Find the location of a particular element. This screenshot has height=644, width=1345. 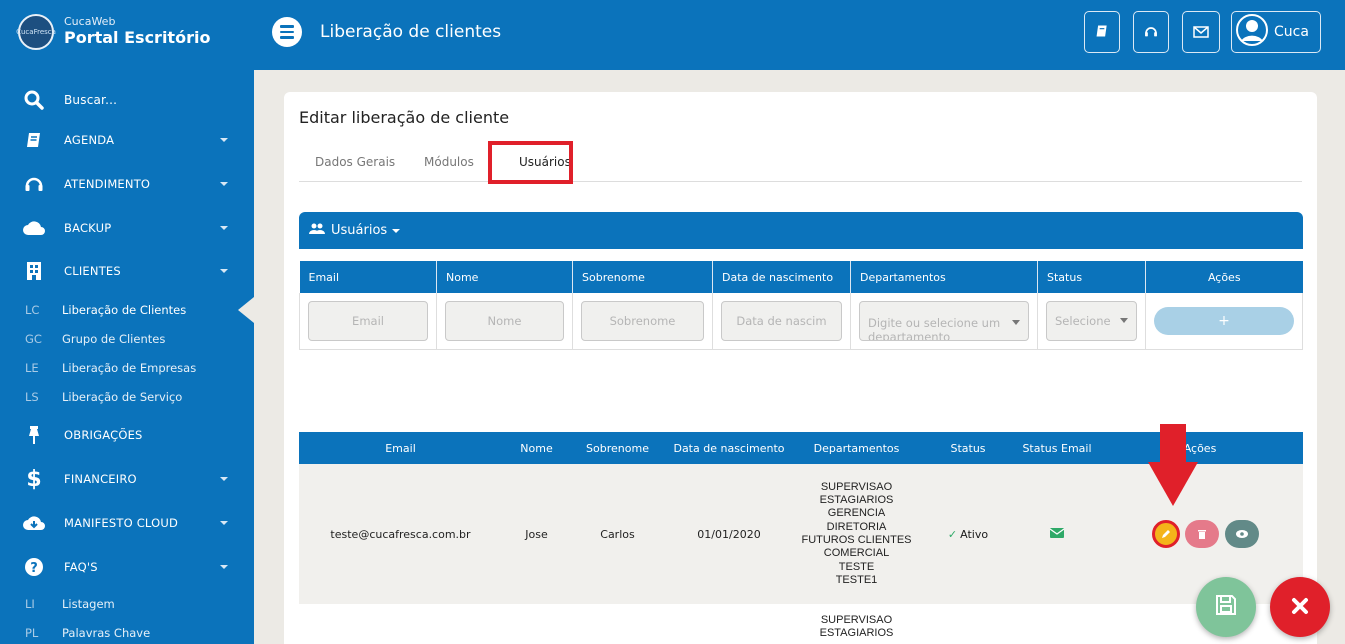

cell-status-email is located at coordinates (1057, 534).